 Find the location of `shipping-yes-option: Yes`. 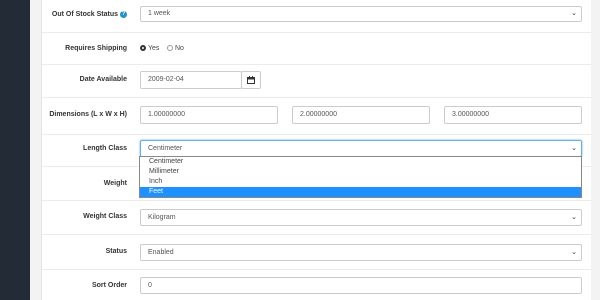

shipping-yes-option: Yes is located at coordinates (149, 48).